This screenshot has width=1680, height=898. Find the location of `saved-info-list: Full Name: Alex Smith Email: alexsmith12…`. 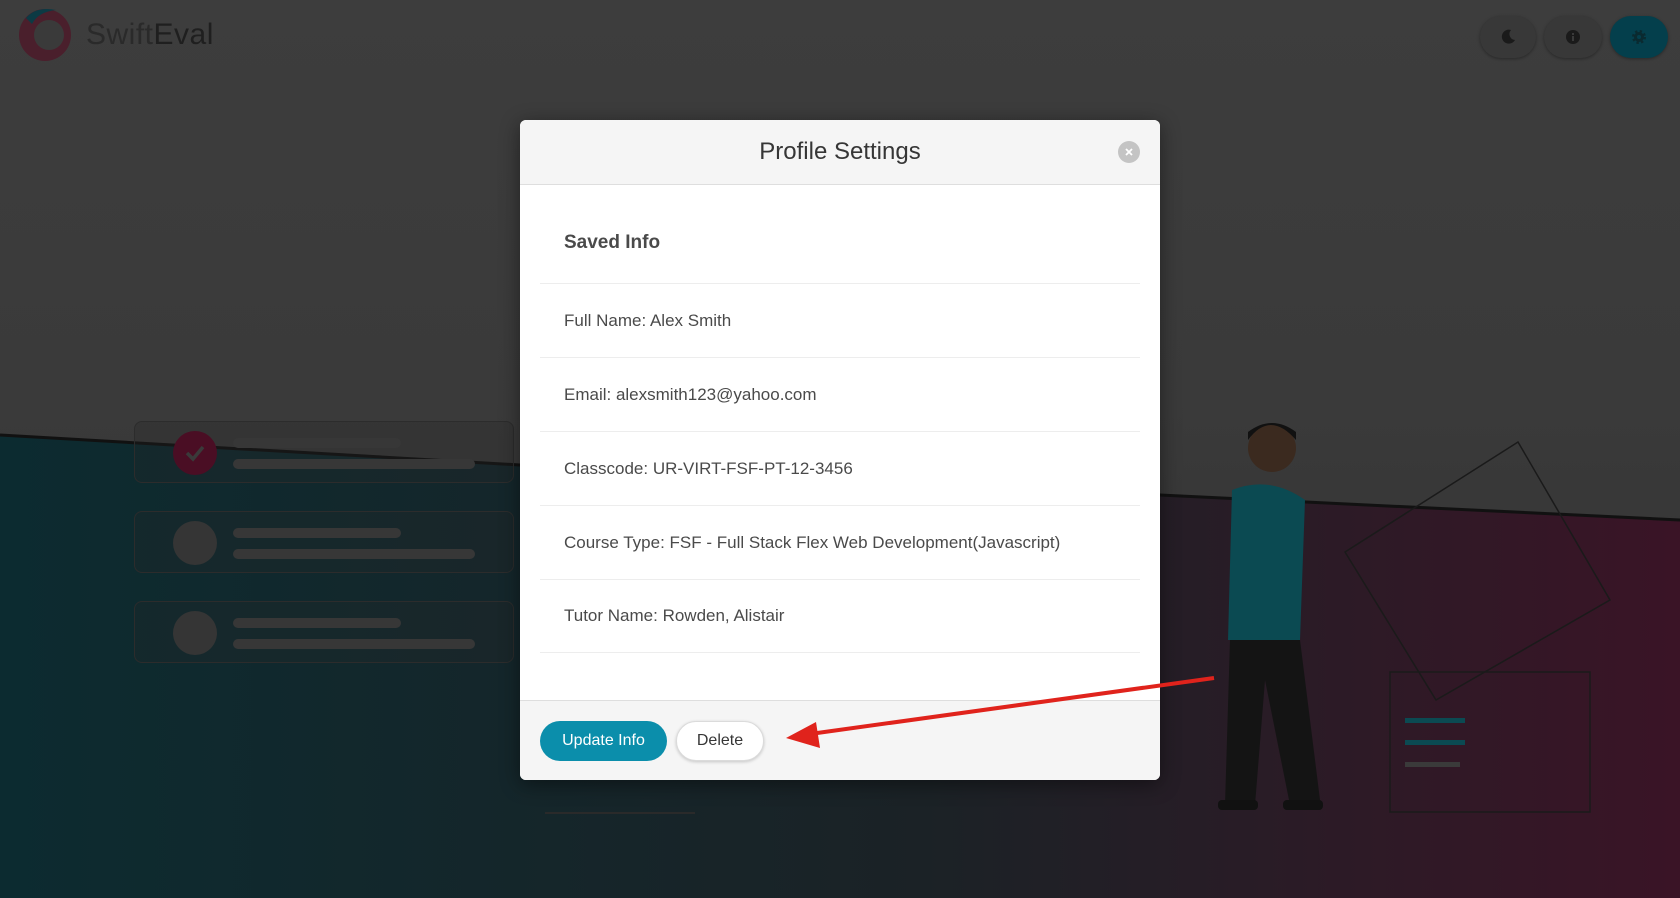

saved-info-list: Full Name: Alex Smith Email: alexsmith12… is located at coordinates (840, 468).